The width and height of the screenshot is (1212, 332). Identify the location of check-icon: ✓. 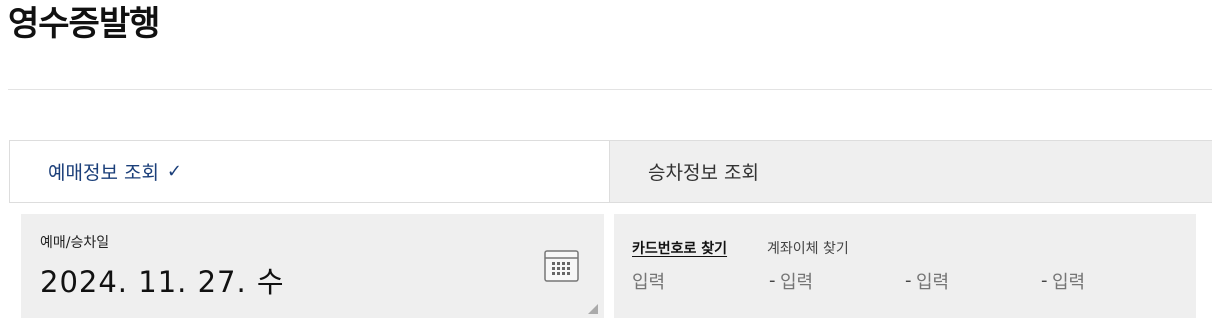
(174, 171).